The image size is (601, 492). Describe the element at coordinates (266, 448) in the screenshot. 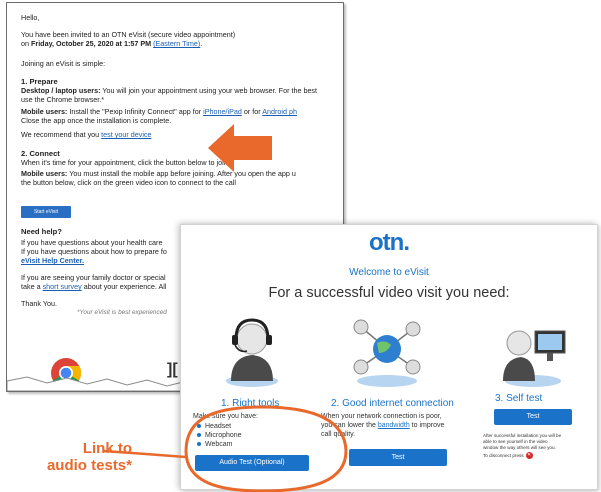

I see `highlight-ellipse` at that location.